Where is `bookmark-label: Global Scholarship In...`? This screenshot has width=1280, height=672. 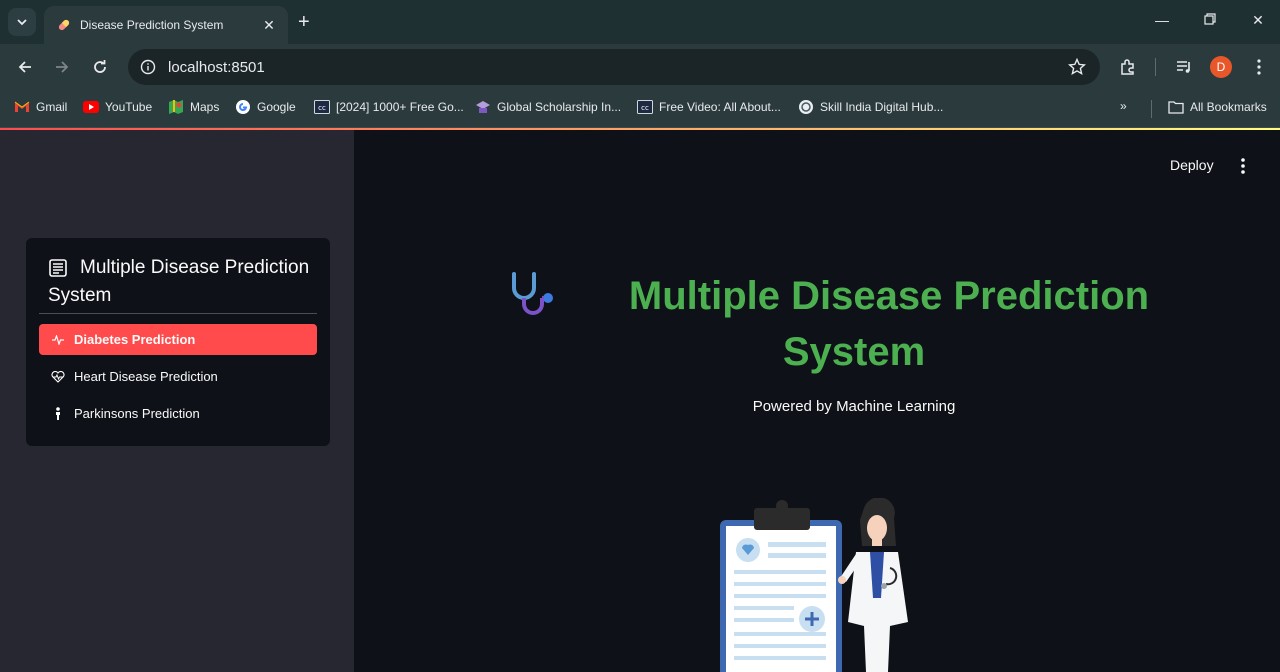 bookmark-label: Global Scholarship In... is located at coordinates (559, 107).